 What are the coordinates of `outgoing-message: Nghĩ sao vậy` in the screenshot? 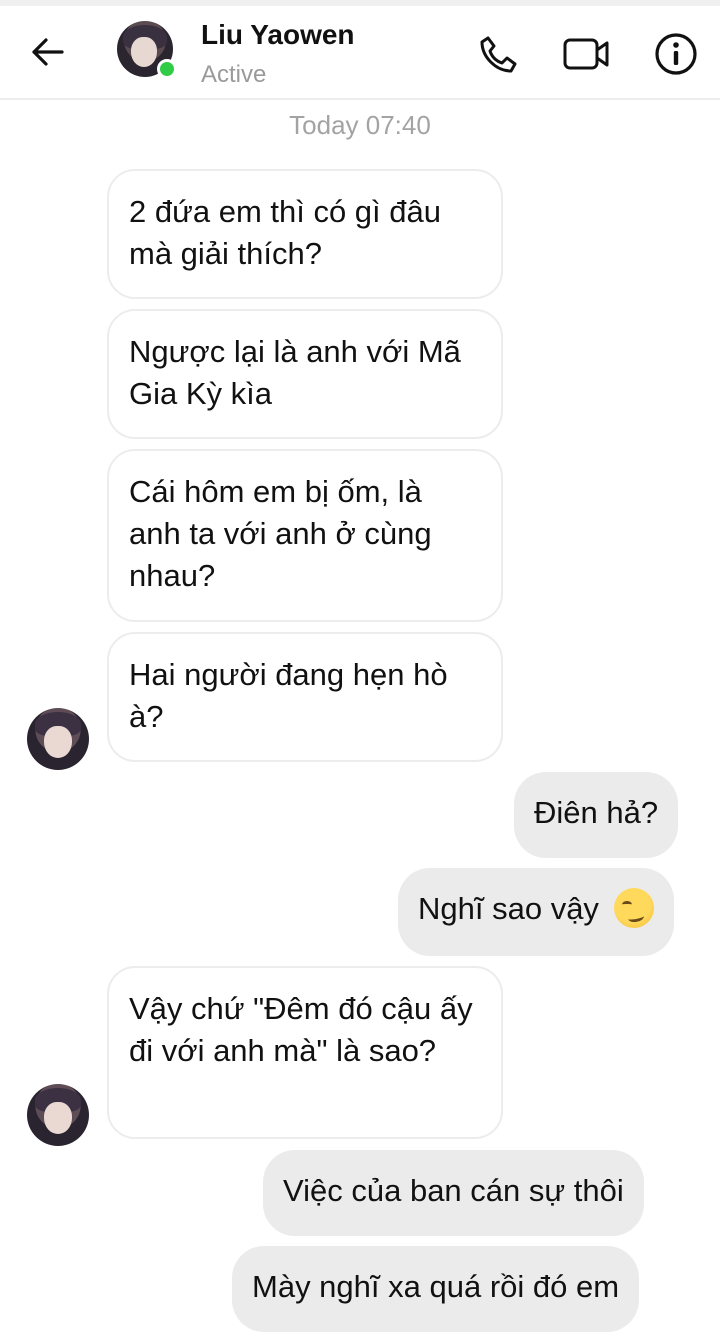 It's located at (536, 912).